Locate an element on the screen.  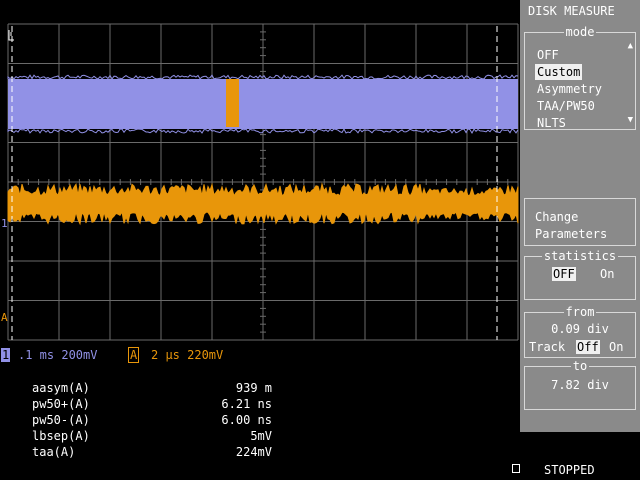
channel-1-ground-marker: 1 is located at coordinates (4, 223).